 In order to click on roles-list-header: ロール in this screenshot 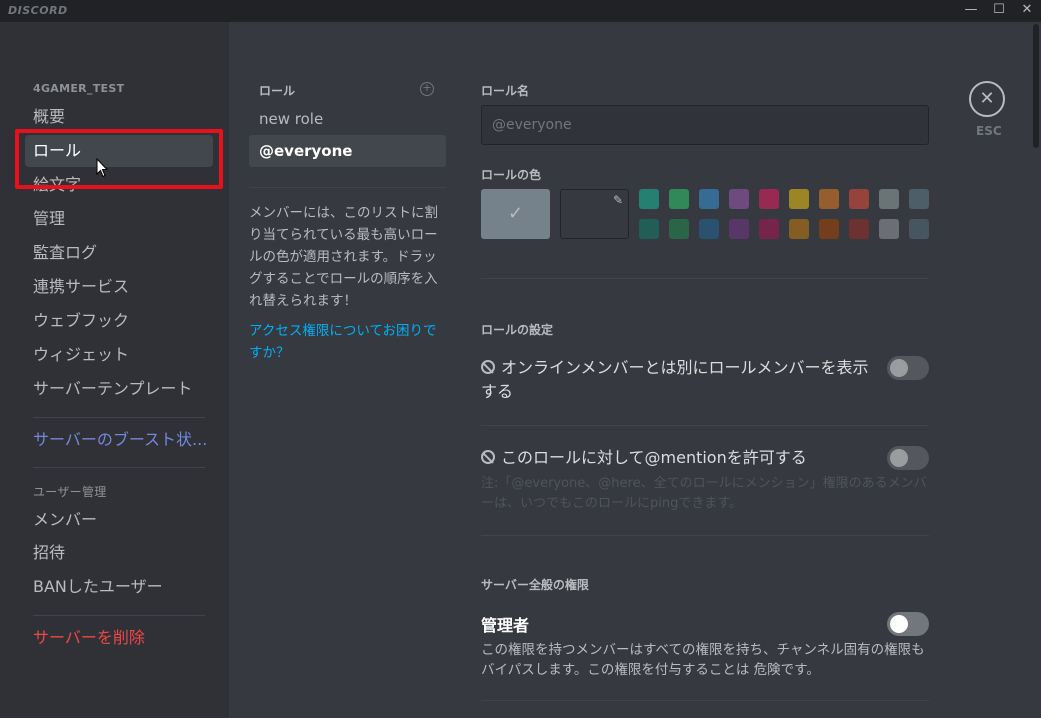, I will do `click(277, 91)`.